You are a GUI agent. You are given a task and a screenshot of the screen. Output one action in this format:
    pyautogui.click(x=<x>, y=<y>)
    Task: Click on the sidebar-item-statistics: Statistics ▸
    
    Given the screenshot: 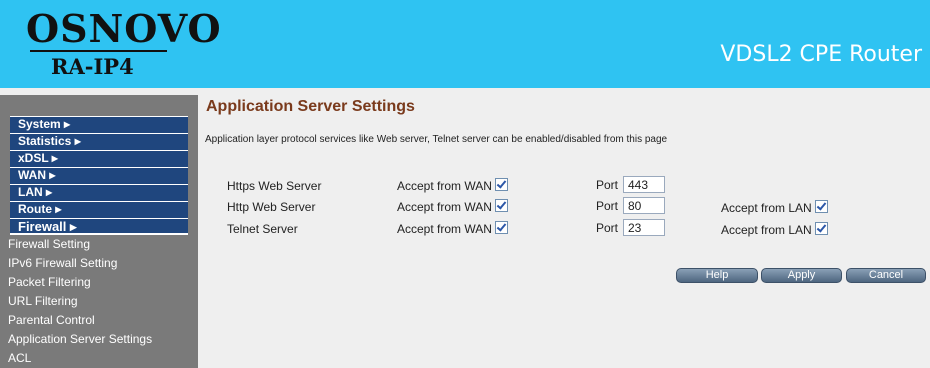 What is the action you would take?
    pyautogui.click(x=99, y=141)
    